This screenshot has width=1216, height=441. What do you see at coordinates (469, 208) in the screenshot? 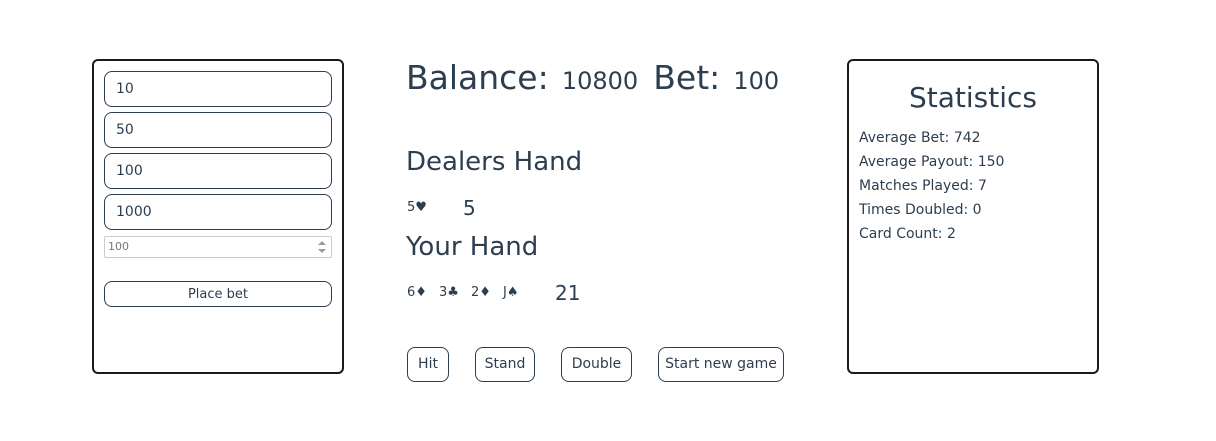
I see `dealer-hand-total: 5` at bounding box center [469, 208].